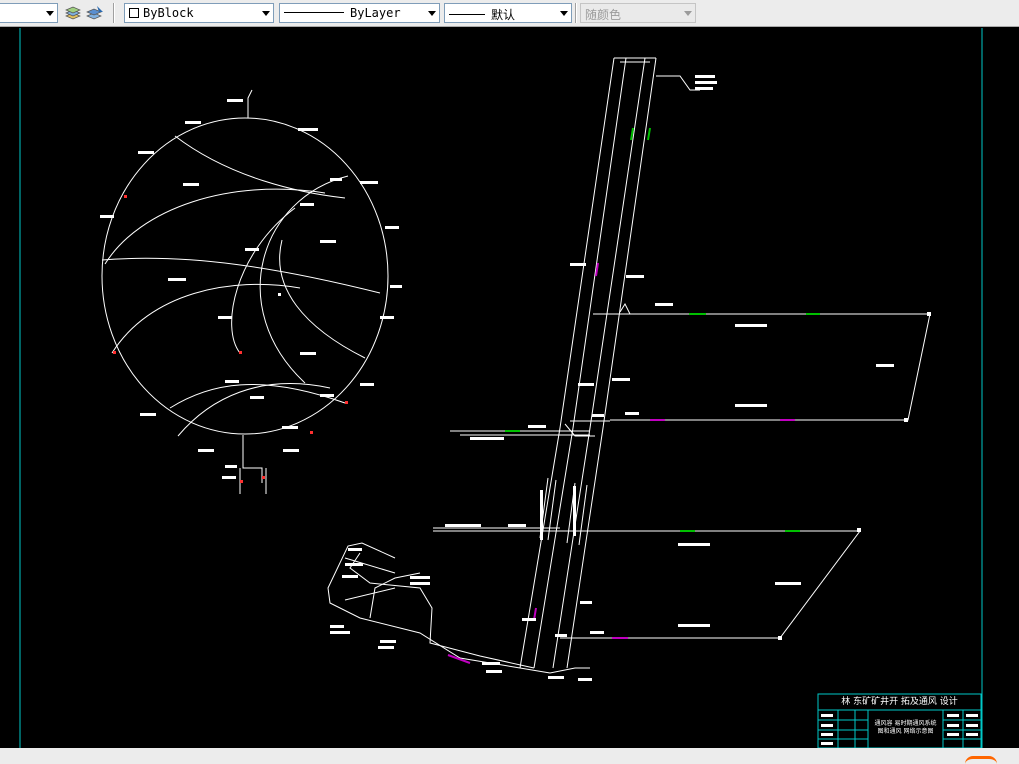 This screenshot has height=764, width=1019. Describe the element at coordinates (29, 13) in the screenshot. I see `layer-dropdown` at that location.